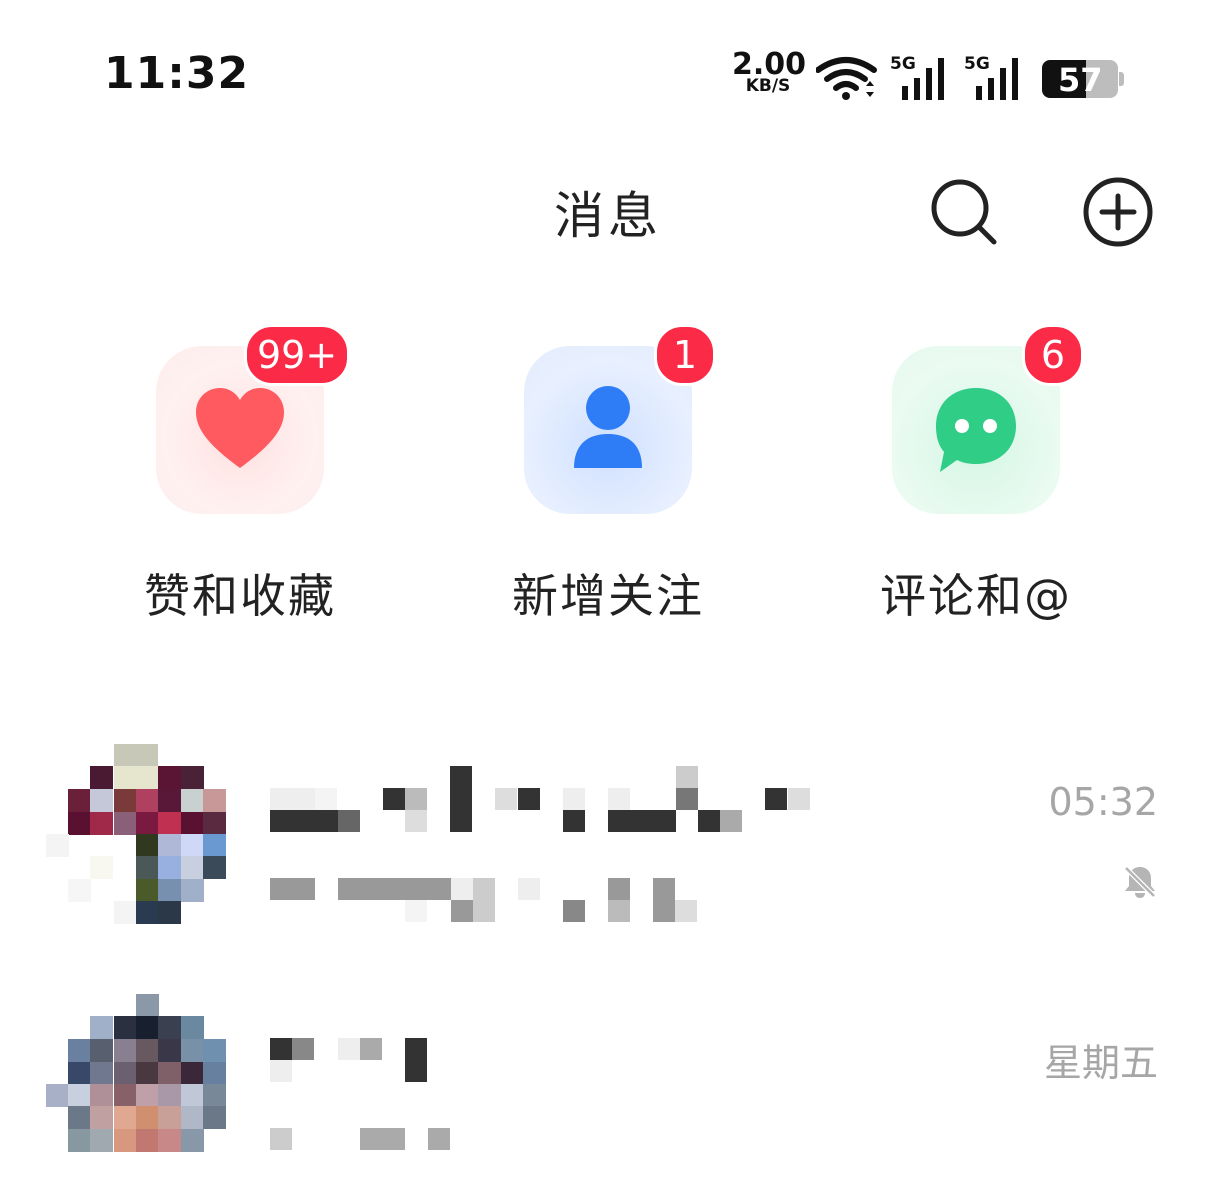  I want to click on comments-and-mentions-entry: 6 评论和@, so click(976, 475).